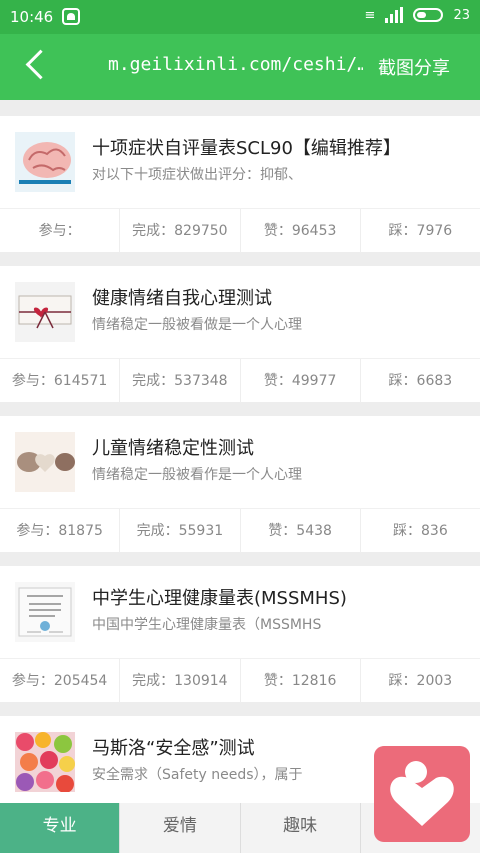 This screenshot has width=480, height=853. What do you see at coordinates (45, 612) in the screenshot?
I see `certificate-image` at bounding box center [45, 612].